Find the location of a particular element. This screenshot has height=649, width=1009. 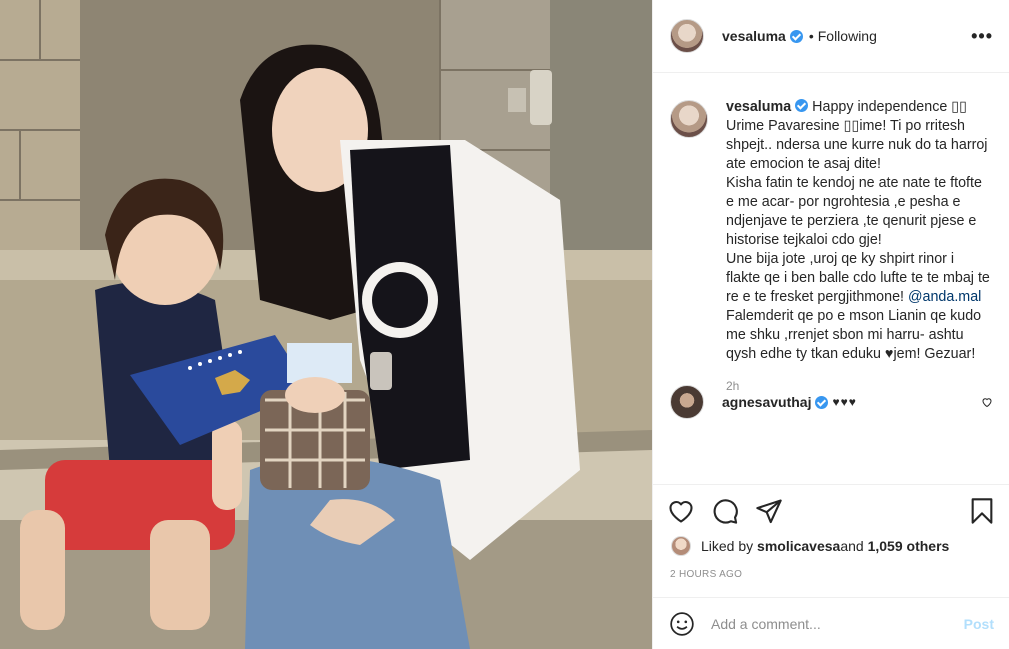

likes-count: 1,059 others is located at coordinates (909, 546).